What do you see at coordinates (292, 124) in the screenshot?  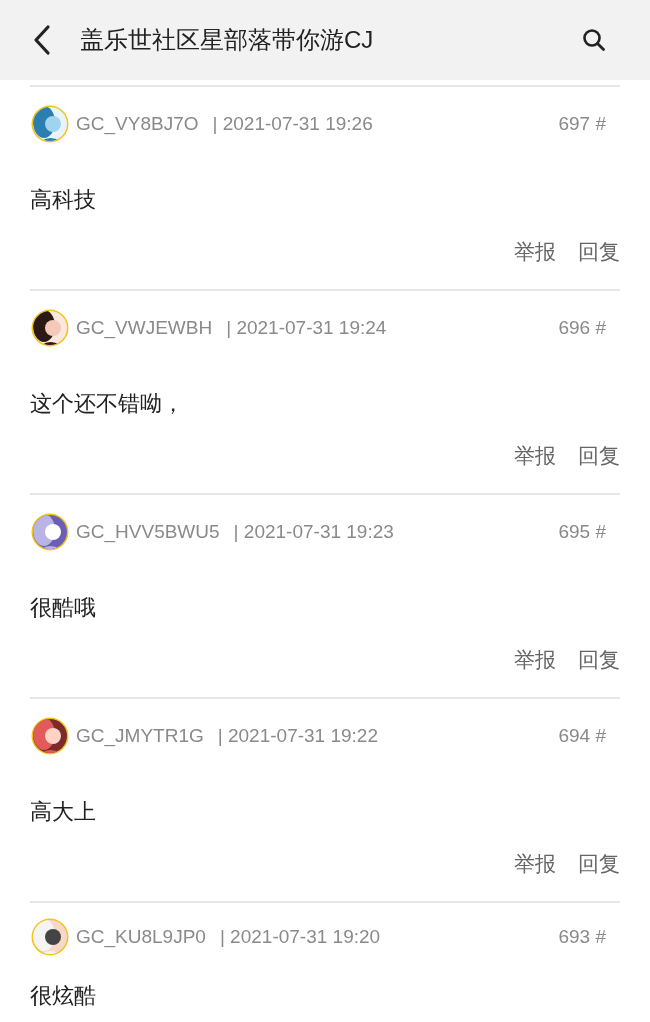 I see `post-time: | 2021-07-31 19:26` at bounding box center [292, 124].